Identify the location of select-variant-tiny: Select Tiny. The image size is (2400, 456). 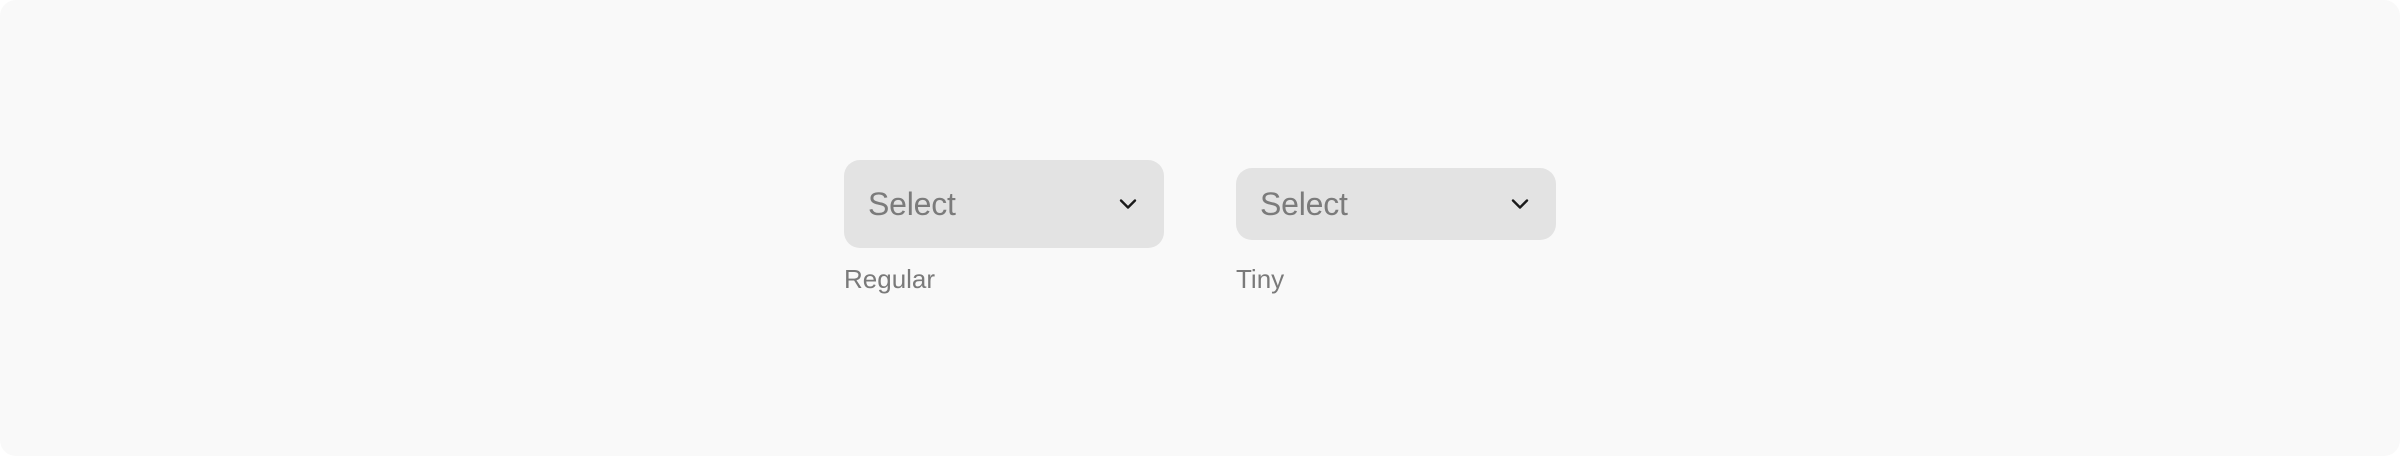
(1396, 230).